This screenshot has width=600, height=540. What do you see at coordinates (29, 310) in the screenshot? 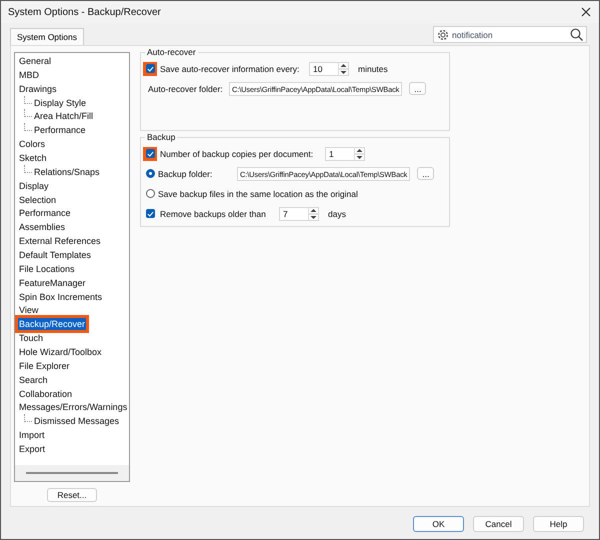
I see `tree-item: View` at bounding box center [29, 310].